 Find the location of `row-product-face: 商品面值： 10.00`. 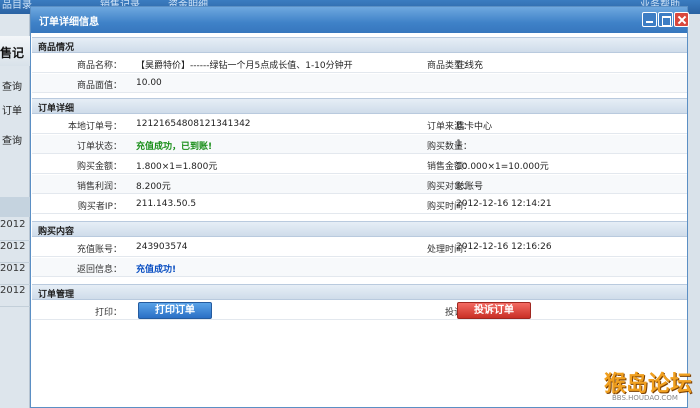

row-product-face: 商品面值： 10.00 is located at coordinates (359, 83).